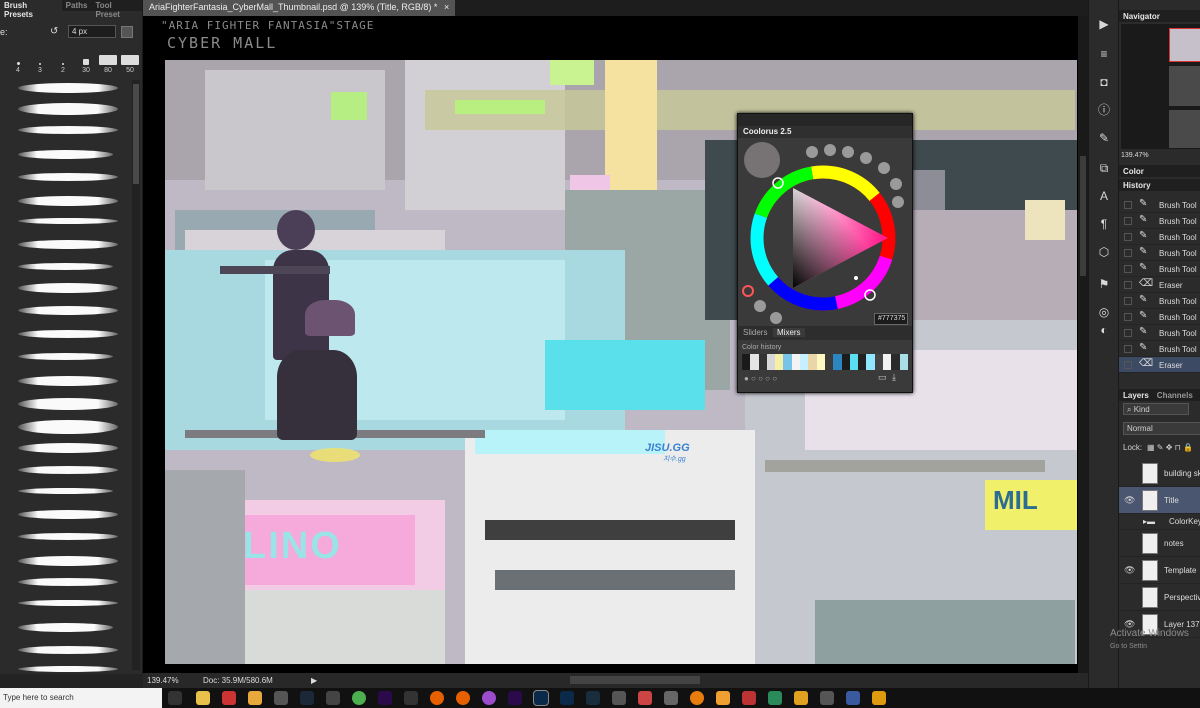 The image size is (1200, 708). I want to click on navigator-thumbnail, so click(1160, 86).